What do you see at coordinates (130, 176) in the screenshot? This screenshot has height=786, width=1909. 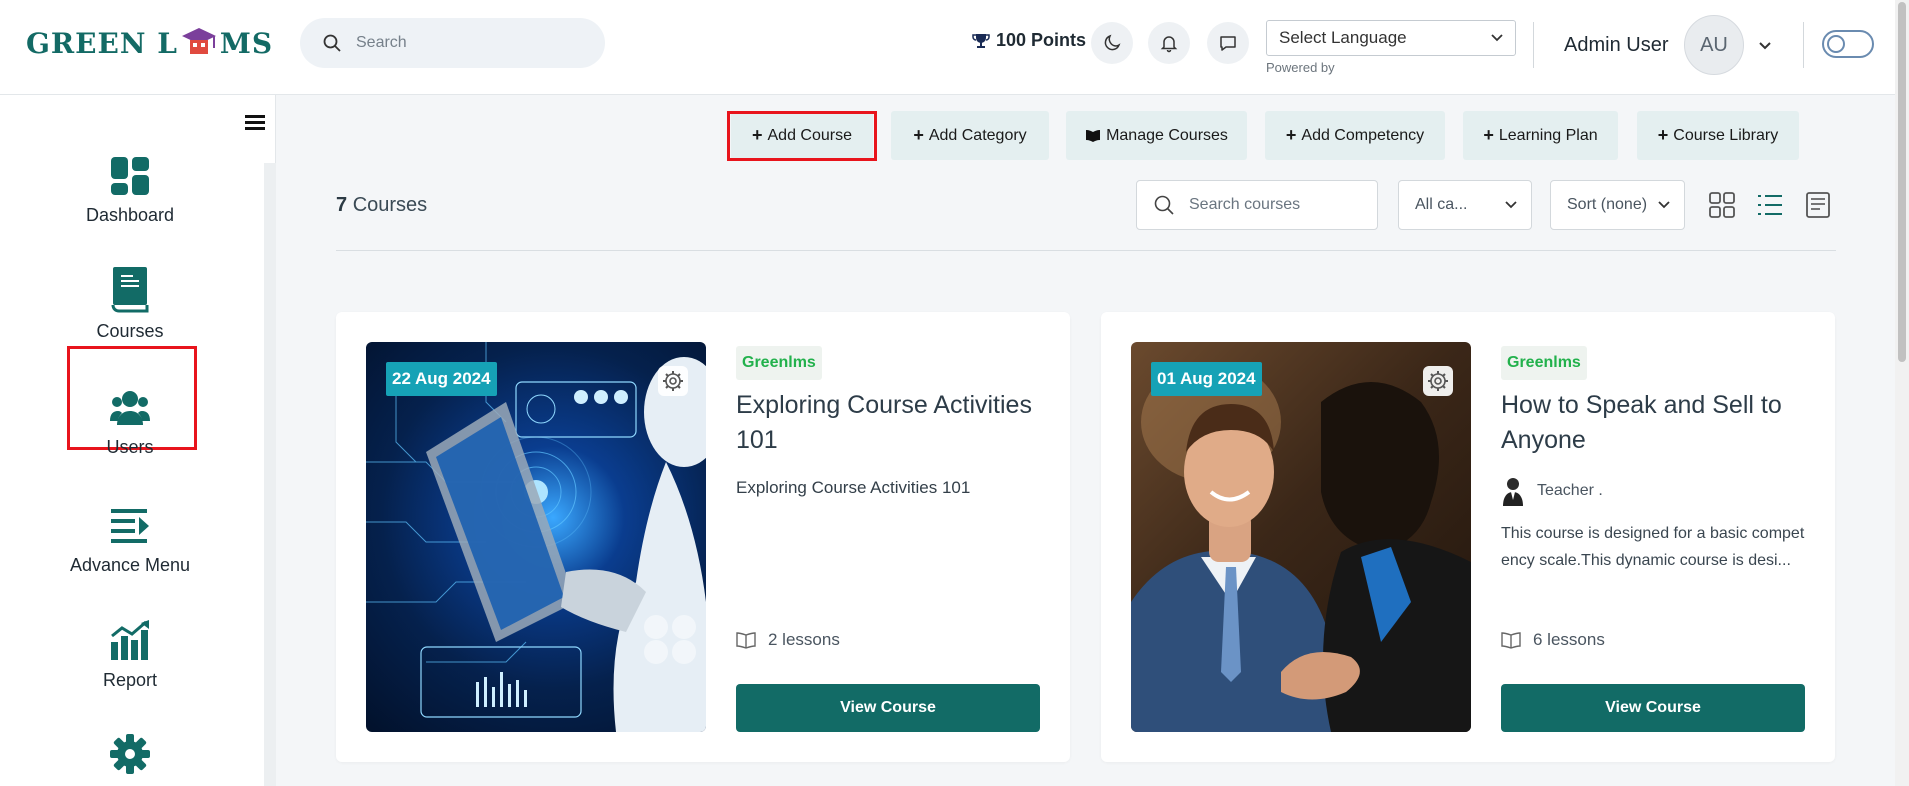 I see `dashboard-icon` at bounding box center [130, 176].